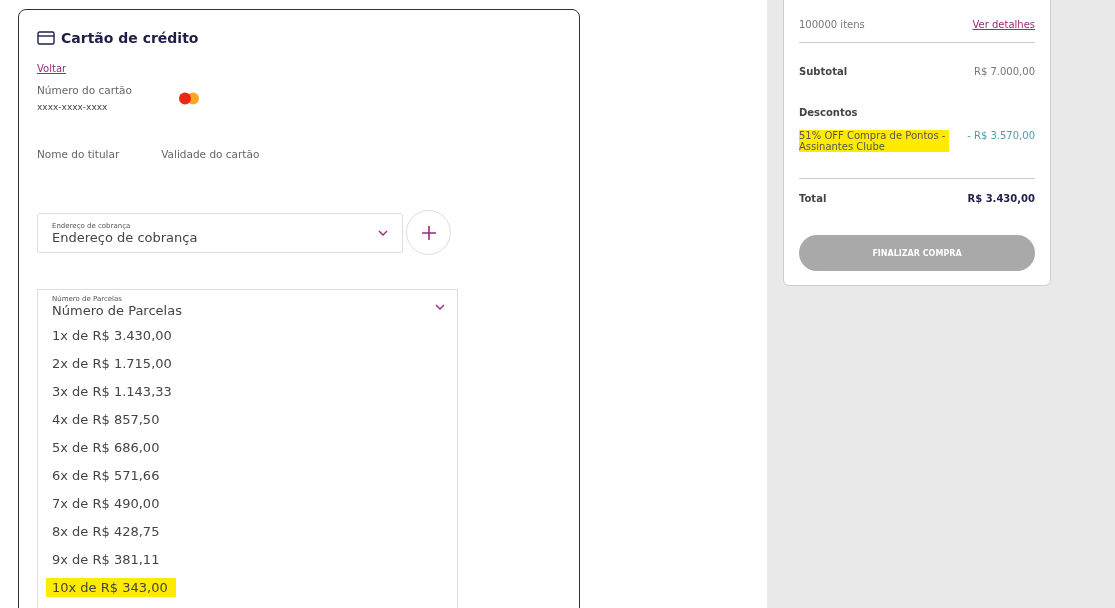  I want to click on card-brand-icon, so click(189, 98).